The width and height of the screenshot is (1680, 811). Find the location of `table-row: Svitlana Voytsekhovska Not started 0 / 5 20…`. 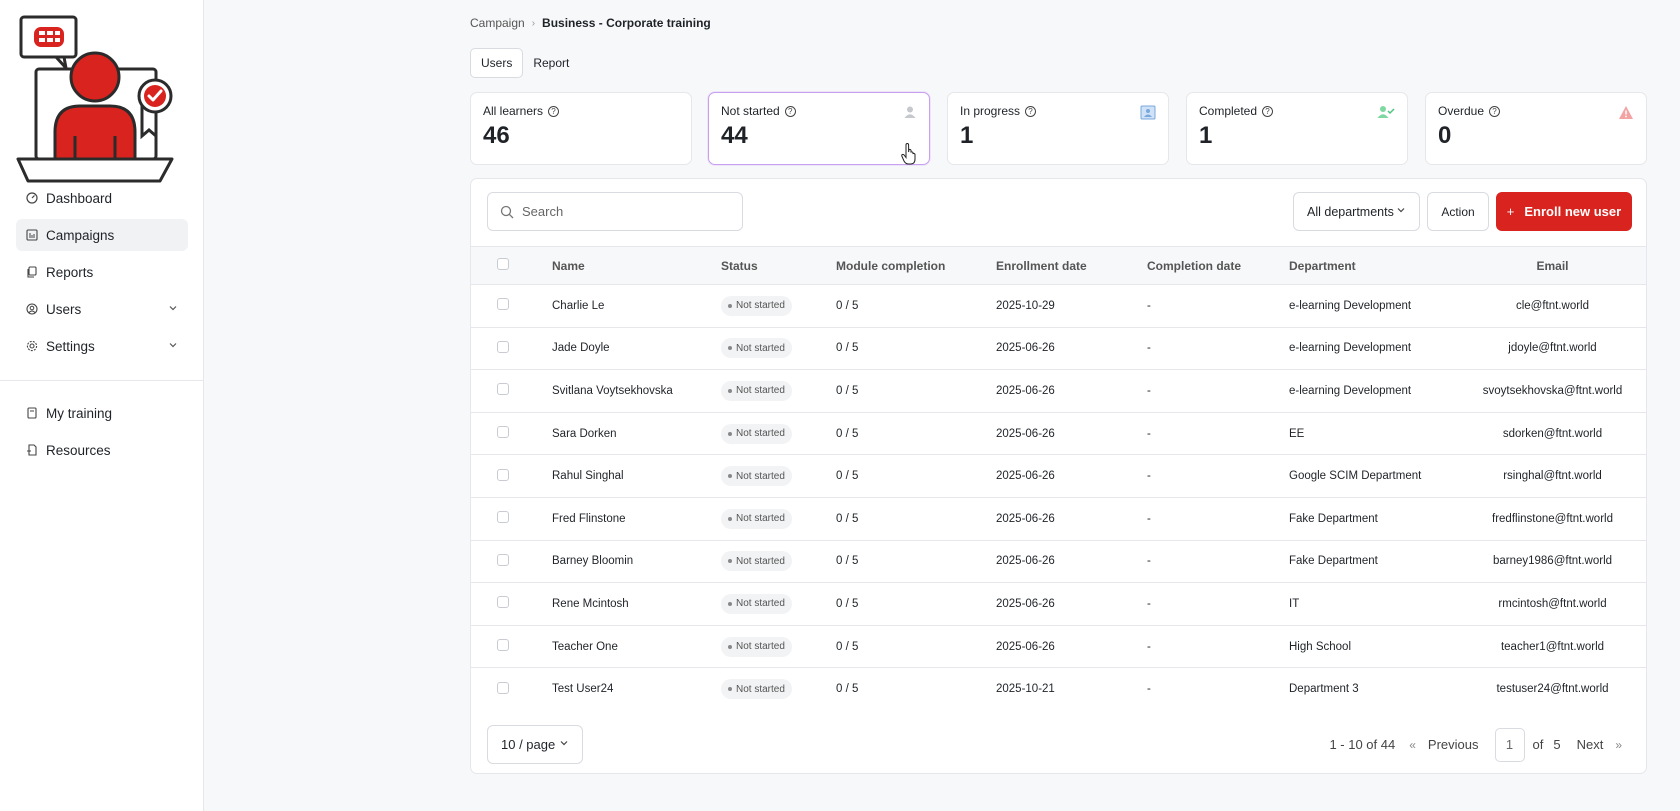

table-row: Svitlana Voytsekhovska Not started 0 / 5 20… is located at coordinates (1058, 390).